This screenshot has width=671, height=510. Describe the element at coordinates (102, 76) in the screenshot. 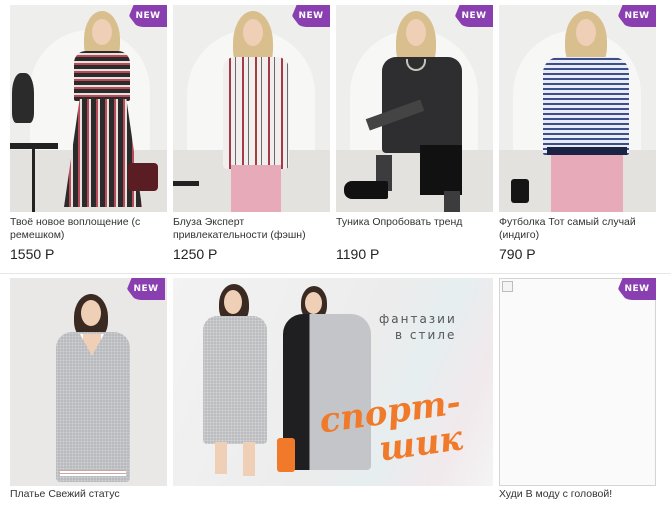

I see `striped-dress` at that location.